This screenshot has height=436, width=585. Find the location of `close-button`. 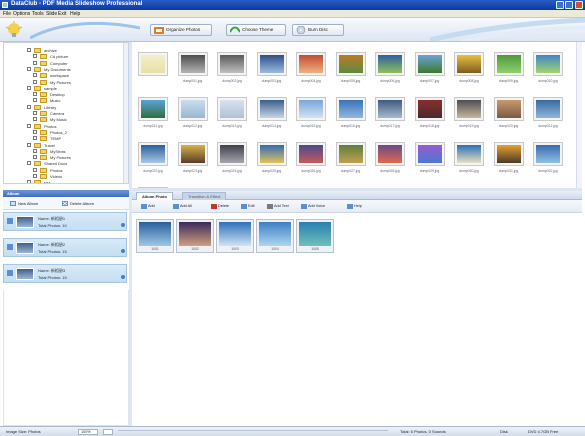

close-button is located at coordinates (579, 5).